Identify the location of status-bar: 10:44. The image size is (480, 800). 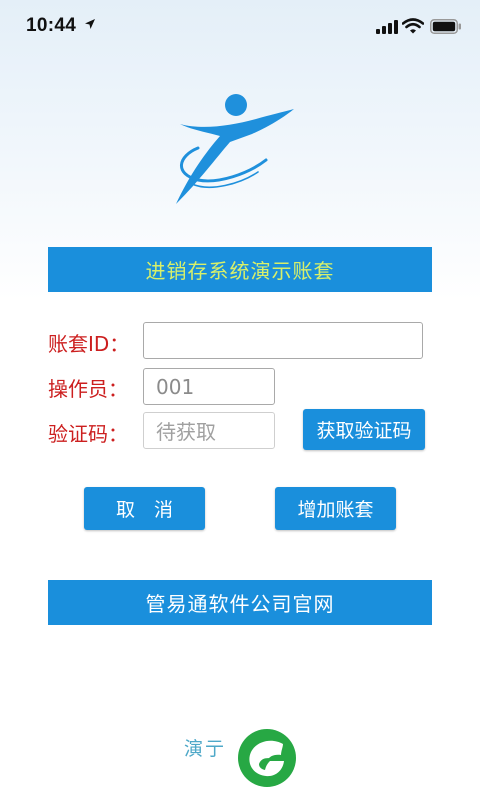
(240, 26).